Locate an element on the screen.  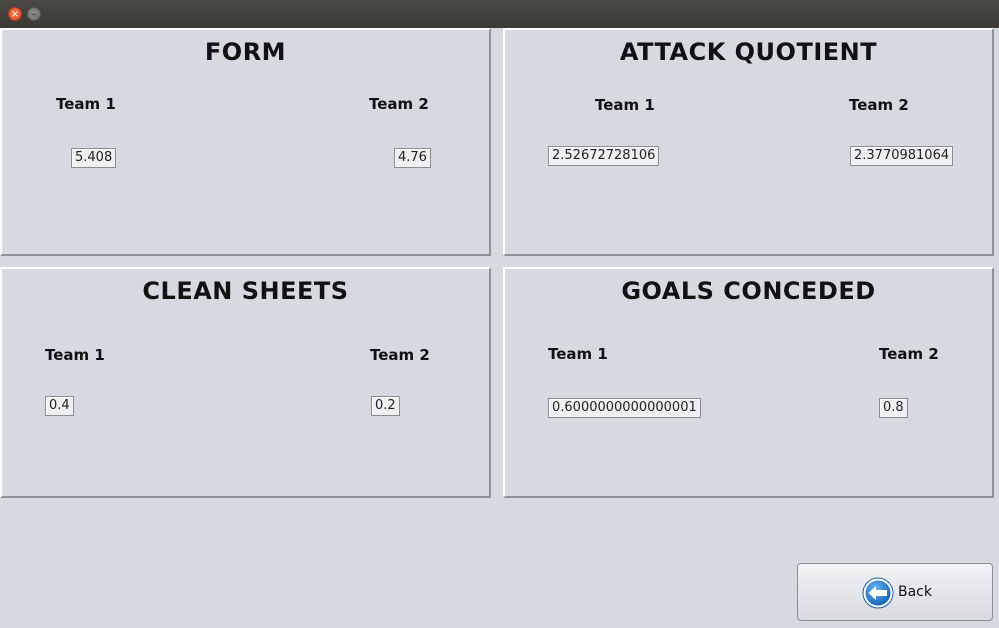
panel-title: CLEAN SHEETS is located at coordinates (245, 291).